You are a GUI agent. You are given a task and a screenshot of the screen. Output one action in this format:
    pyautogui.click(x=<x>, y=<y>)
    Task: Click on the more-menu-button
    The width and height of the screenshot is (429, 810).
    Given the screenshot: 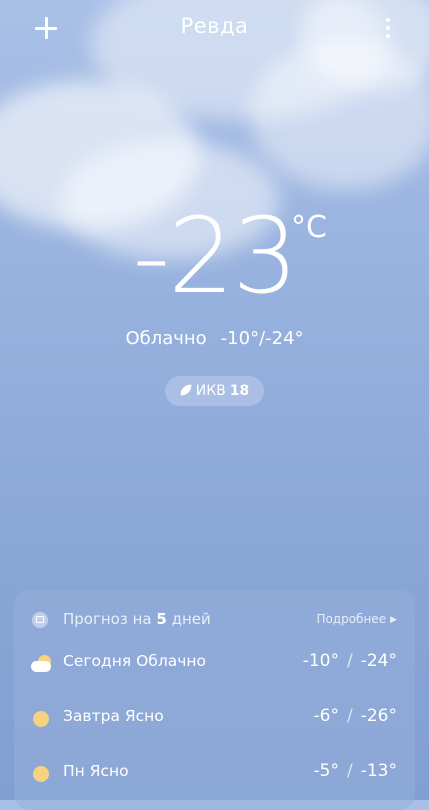 What is the action you would take?
    pyautogui.click(x=388, y=28)
    